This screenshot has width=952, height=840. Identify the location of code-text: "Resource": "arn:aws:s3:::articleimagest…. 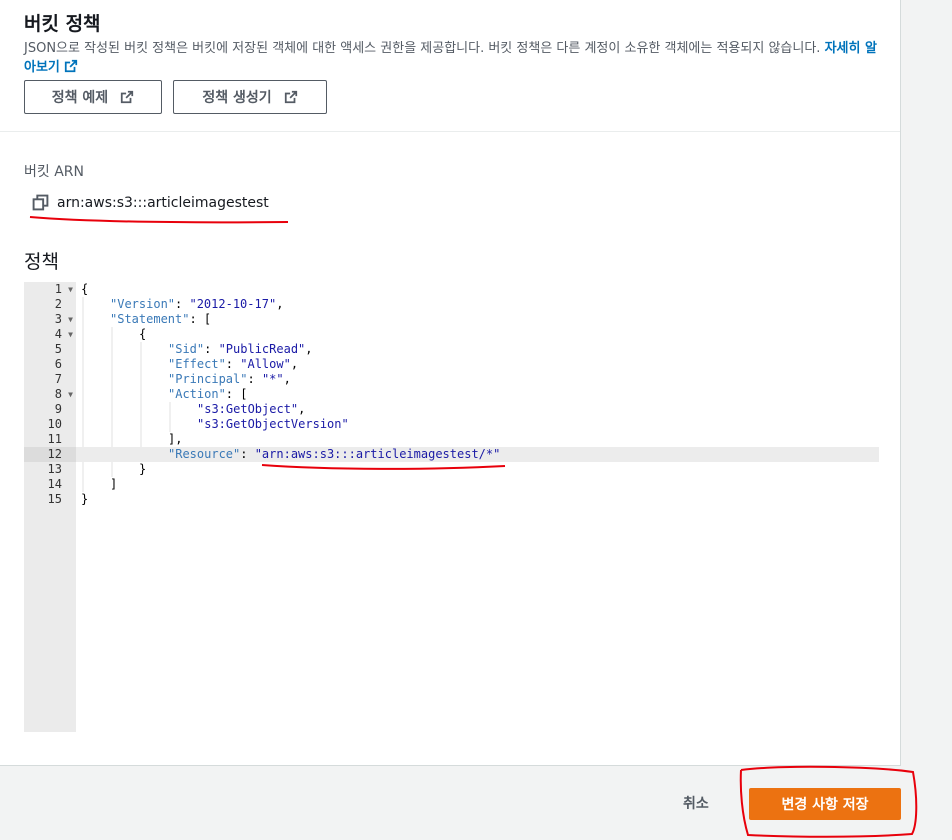
(334, 454).